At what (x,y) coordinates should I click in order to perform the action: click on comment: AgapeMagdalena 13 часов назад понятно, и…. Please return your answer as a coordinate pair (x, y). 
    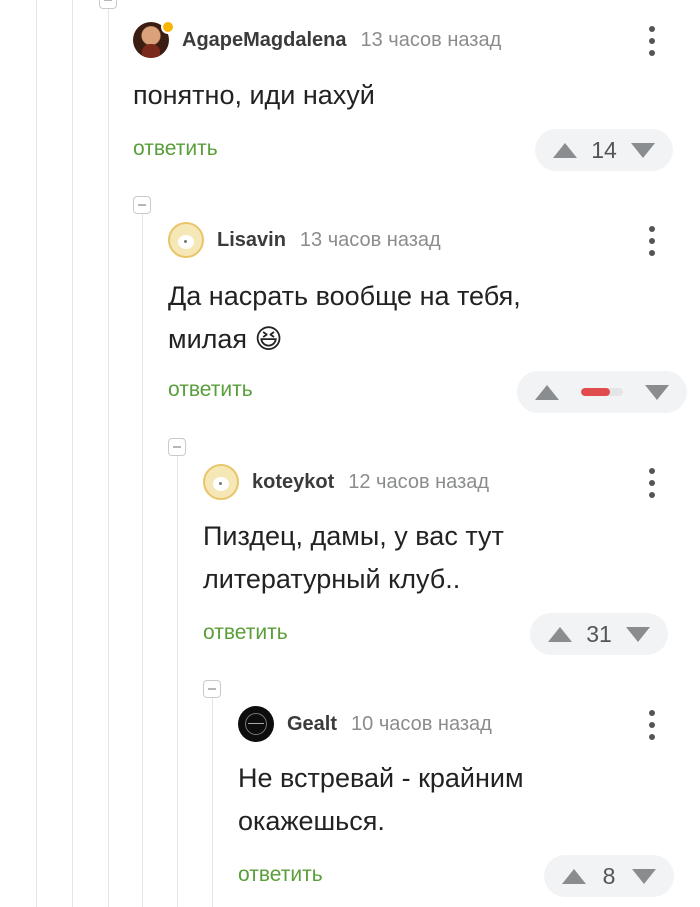
    Looking at the image, I should click on (416, 101).